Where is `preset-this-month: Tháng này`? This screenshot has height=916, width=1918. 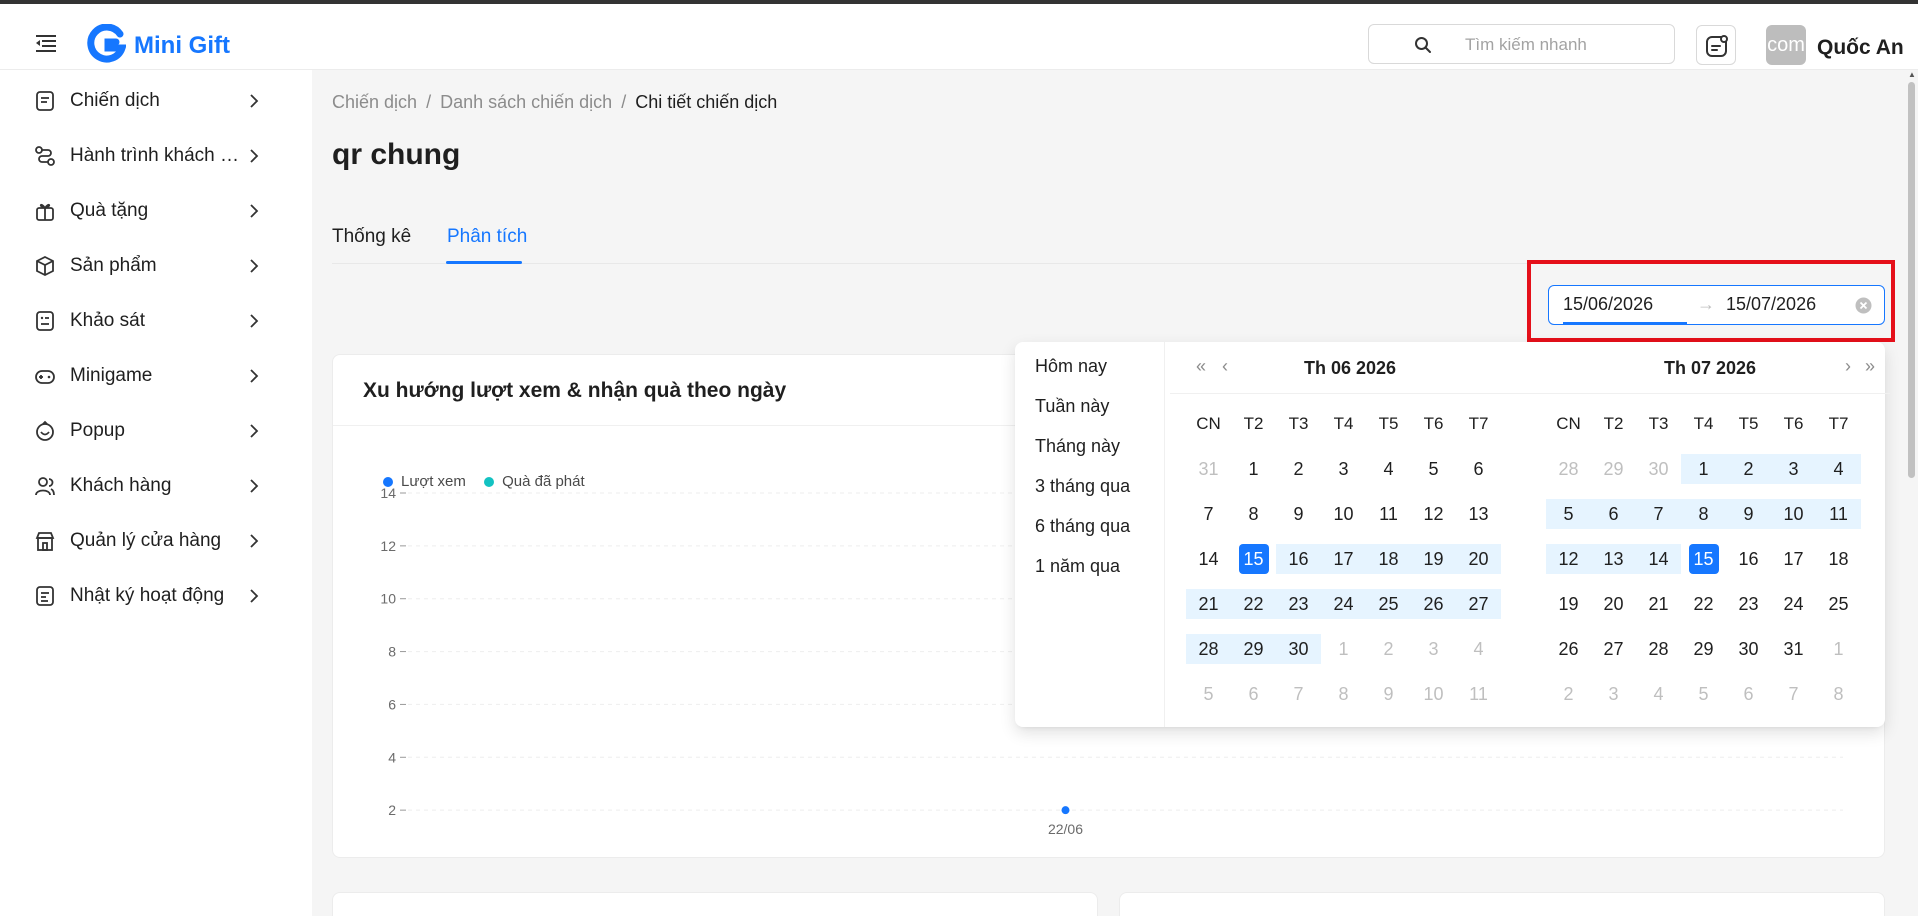 preset-this-month: Tháng này is located at coordinates (1077, 446).